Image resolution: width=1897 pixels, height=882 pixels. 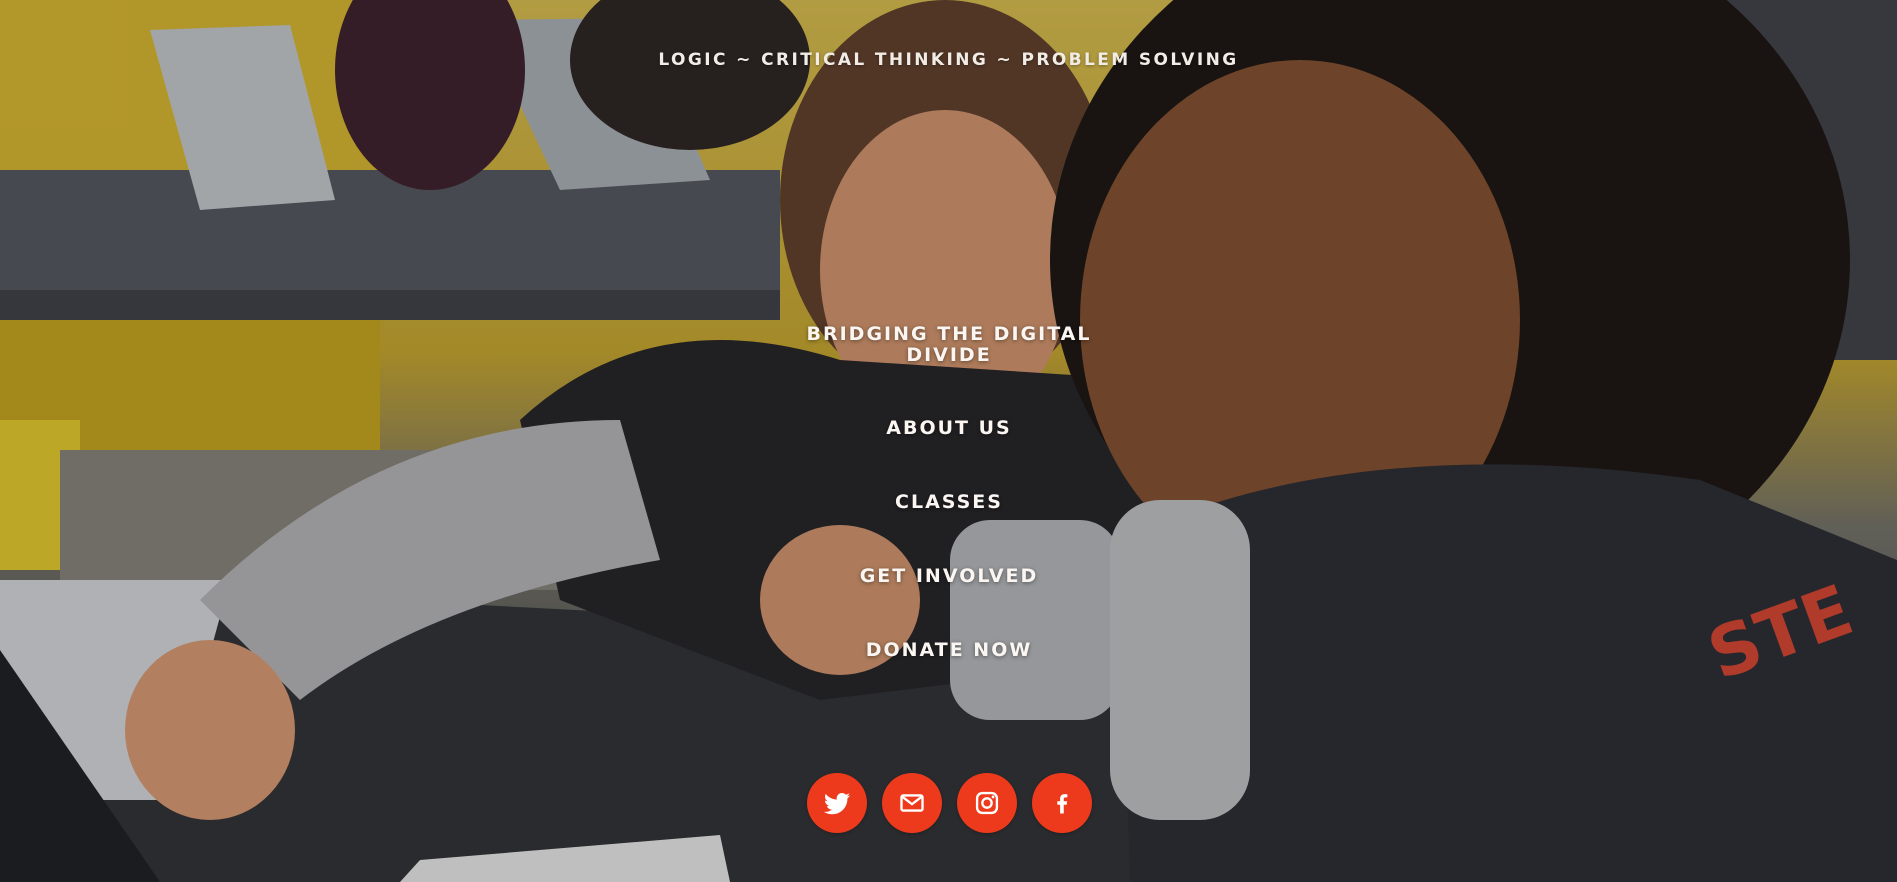 I want to click on nav-link-bridging-line-2: DIVIDE, so click(x=949, y=355).